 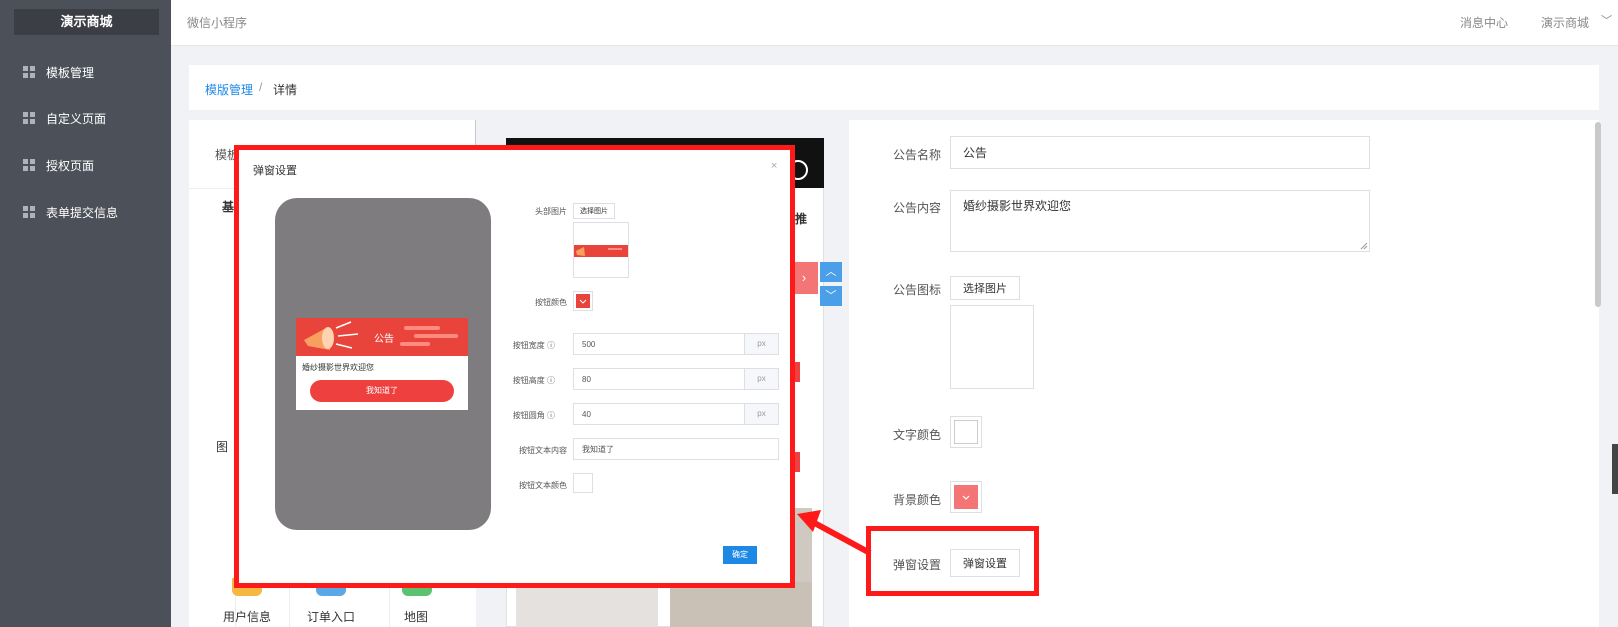 I want to click on highlight-popup-settings, so click(x=952, y=561).